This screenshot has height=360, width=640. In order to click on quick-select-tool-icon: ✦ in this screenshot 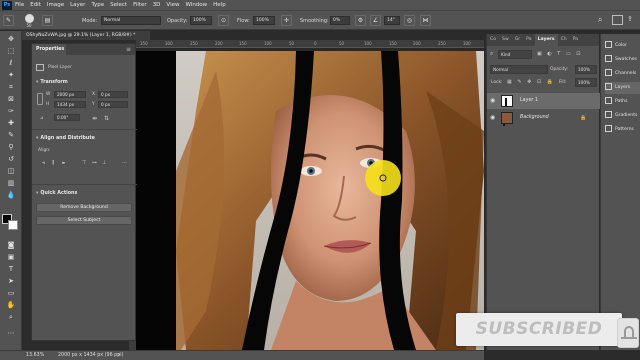, I will do `click(11, 75)`.